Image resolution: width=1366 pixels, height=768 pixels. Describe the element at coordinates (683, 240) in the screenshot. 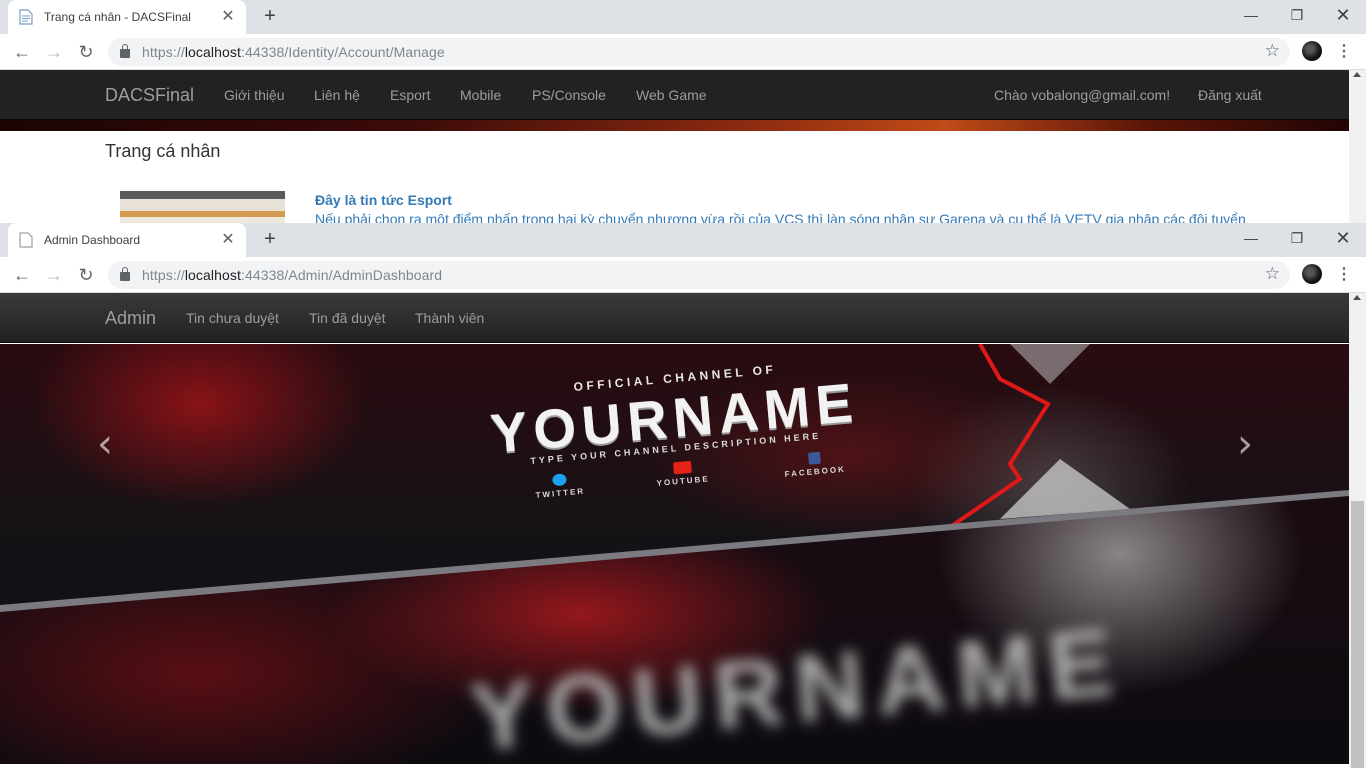

I see `tab-strip: Admin Dashboard ✕ + — ❐ ✕` at that location.